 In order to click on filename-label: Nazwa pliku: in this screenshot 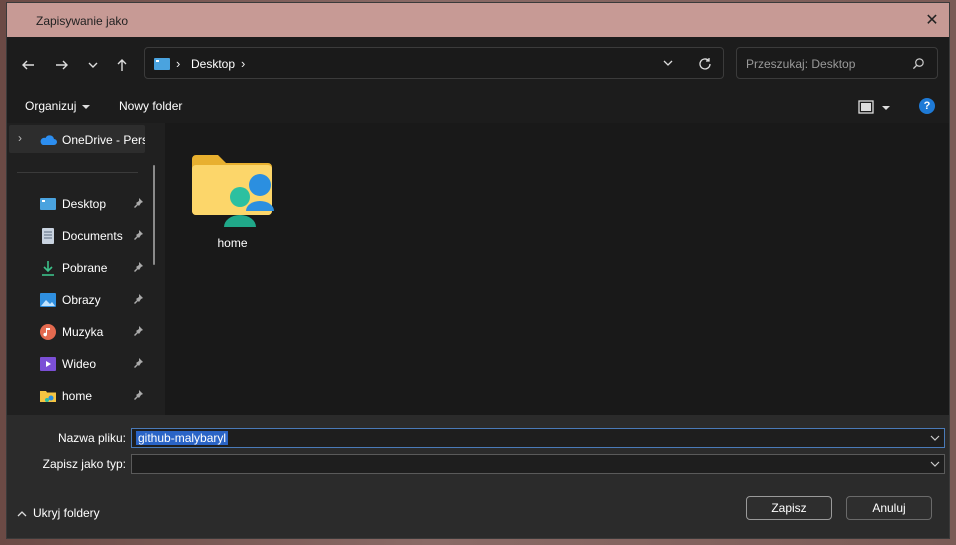, I will do `click(91, 438)`.